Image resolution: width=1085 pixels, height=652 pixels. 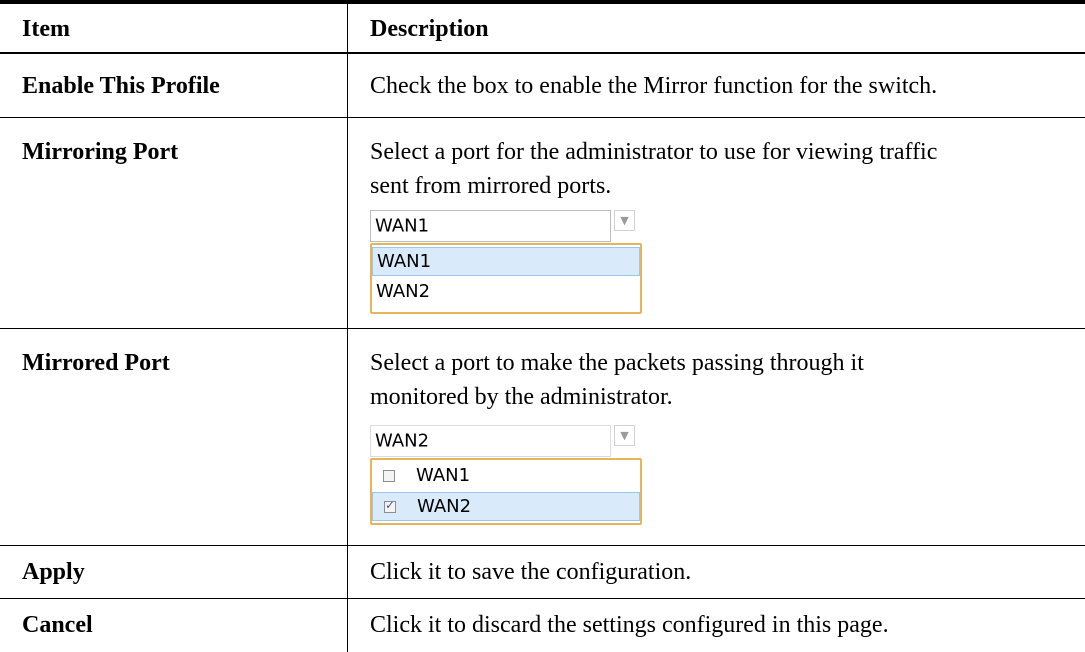 I want to click on selected-value: WAN2, so click(x=402, y=441).